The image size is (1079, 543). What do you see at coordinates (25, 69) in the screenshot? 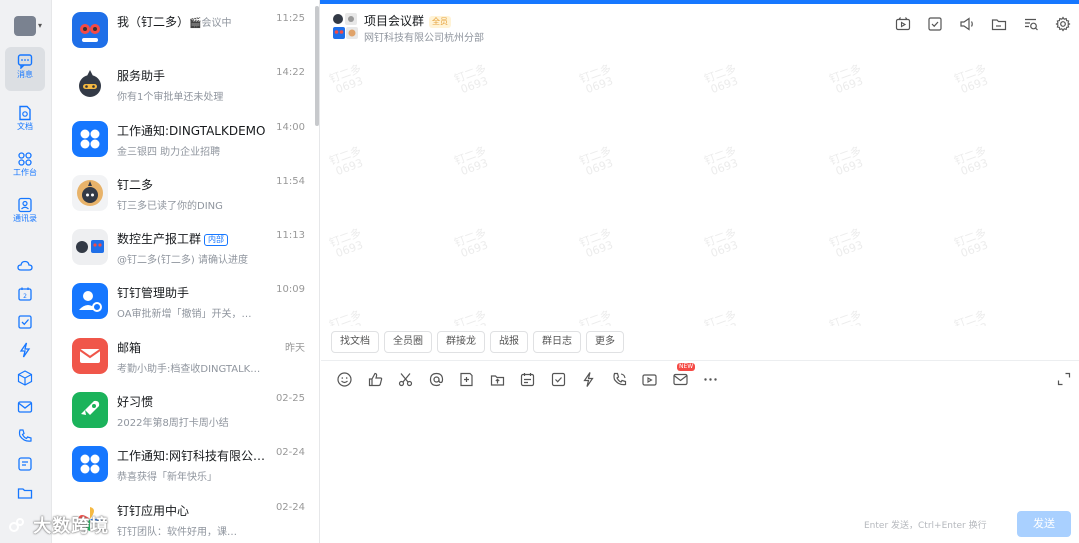
I see `nav-item-message: 消息` at bounding box center [25, 69].